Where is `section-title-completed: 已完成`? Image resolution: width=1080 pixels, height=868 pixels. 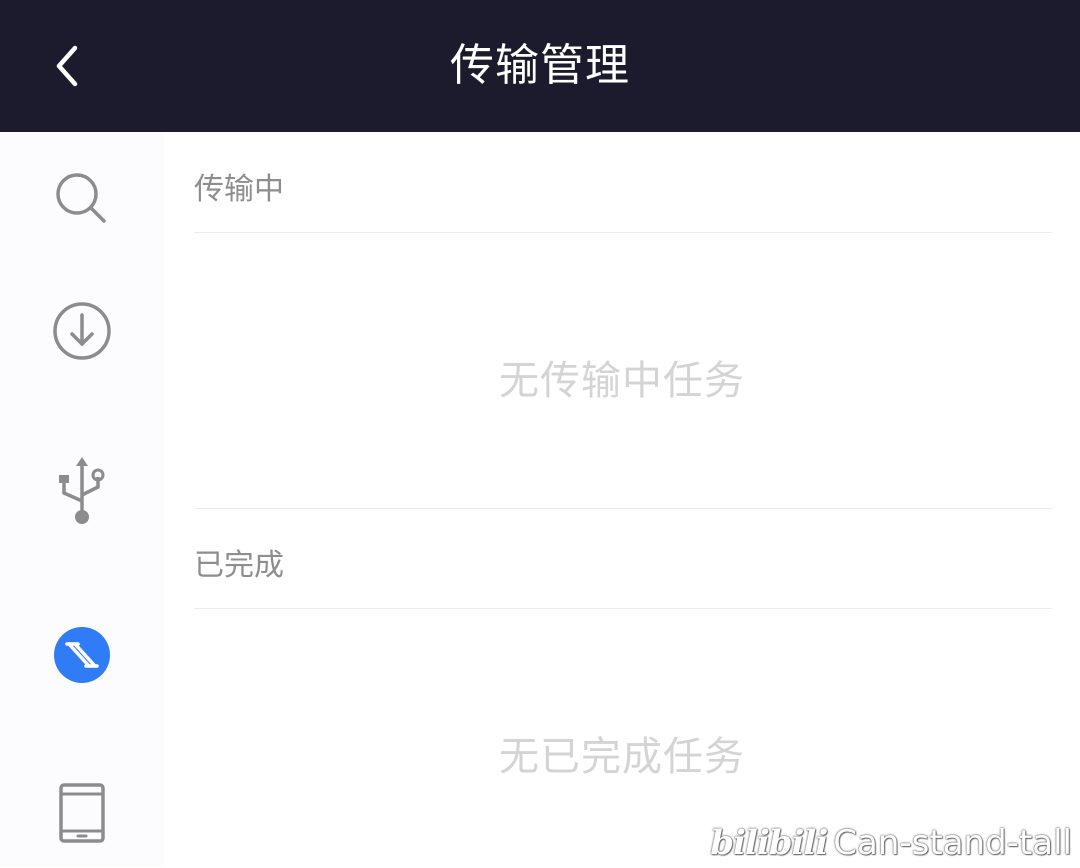 section-title-completed: 已完成 is located at coordinates (239, 565).